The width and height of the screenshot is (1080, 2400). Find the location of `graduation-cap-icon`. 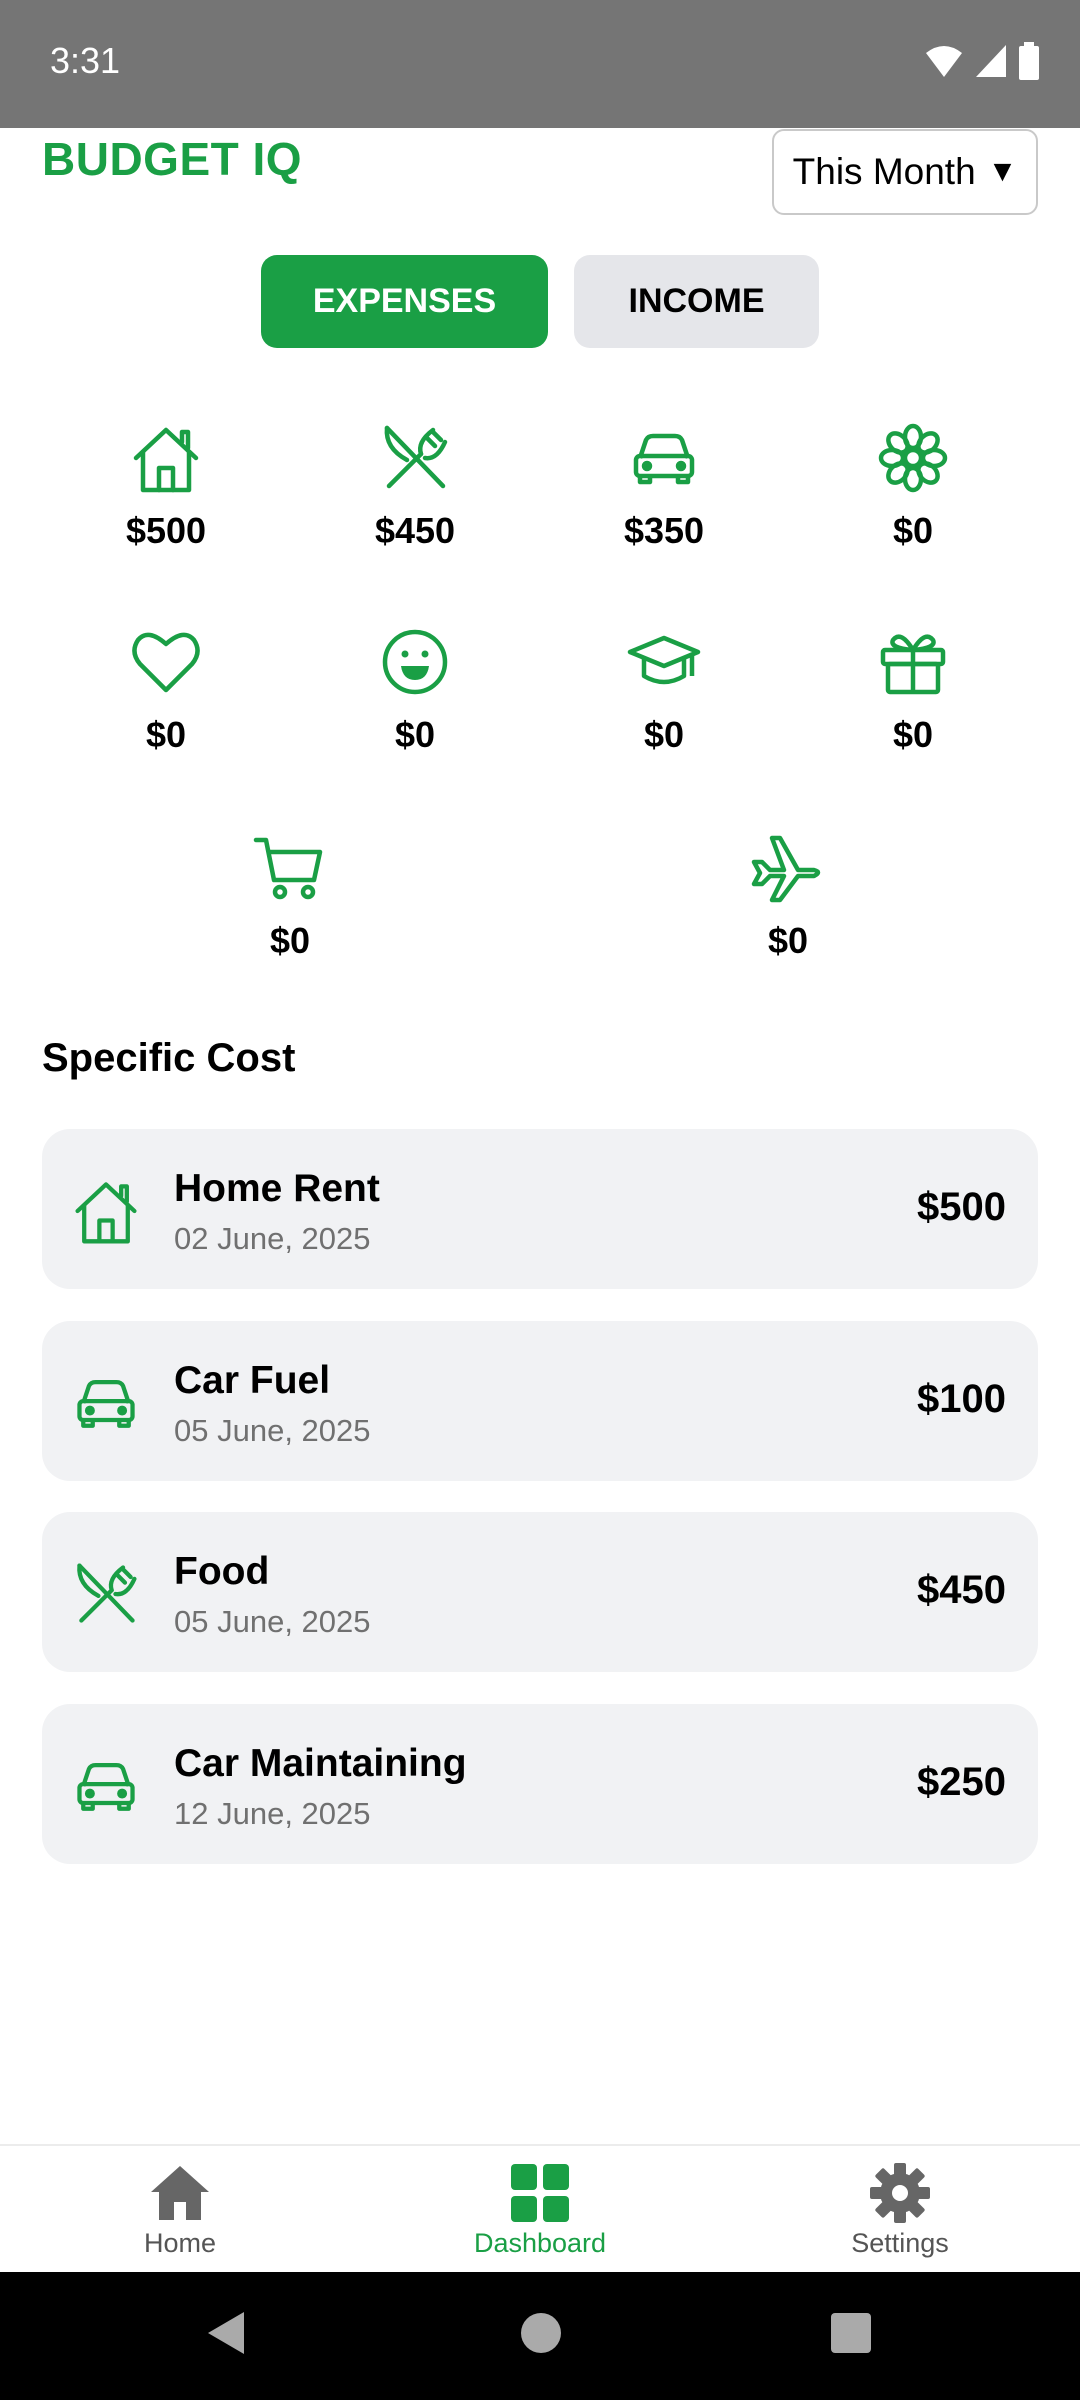

graduation-cap-icon is located at coordinates (664, 660).